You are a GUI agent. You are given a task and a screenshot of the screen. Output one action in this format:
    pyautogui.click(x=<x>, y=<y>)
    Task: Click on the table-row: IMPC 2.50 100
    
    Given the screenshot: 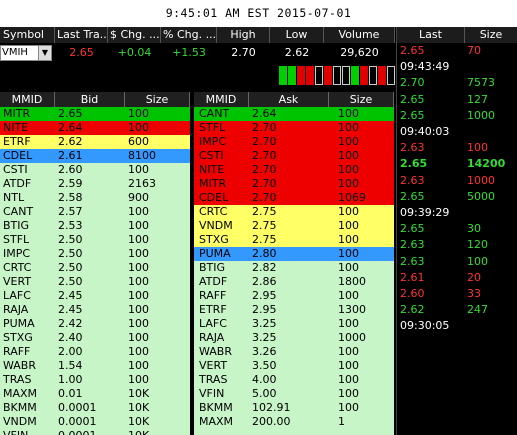 What is the action you would take?
    pyautogui.click(x=95, y=254)
    